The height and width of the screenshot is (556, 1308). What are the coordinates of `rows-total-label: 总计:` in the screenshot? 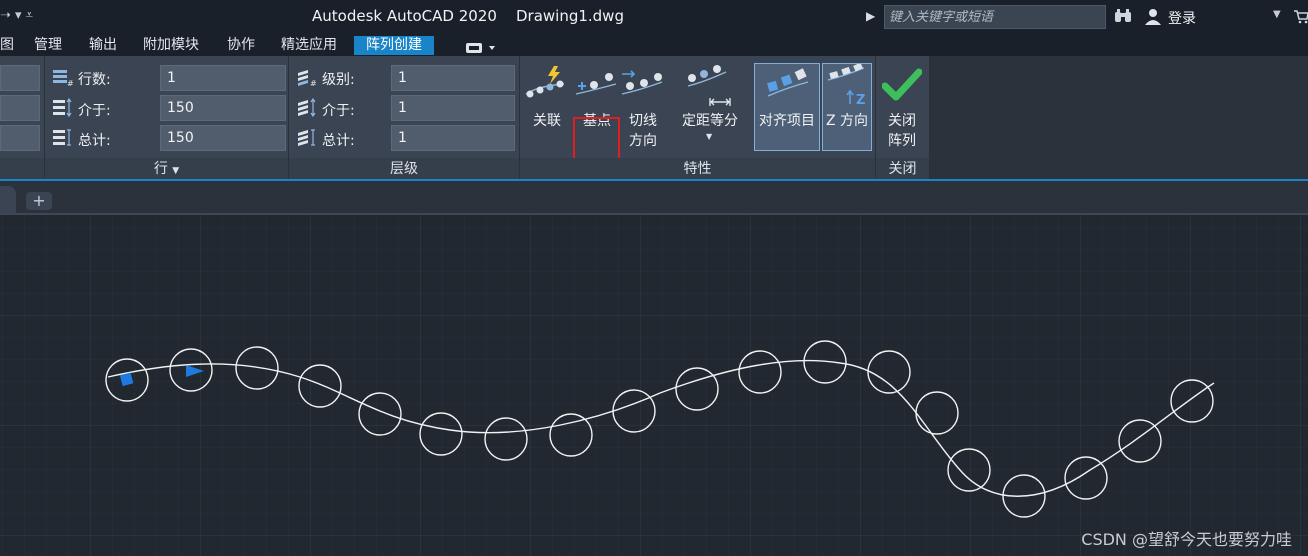 It's located at (94, 141).